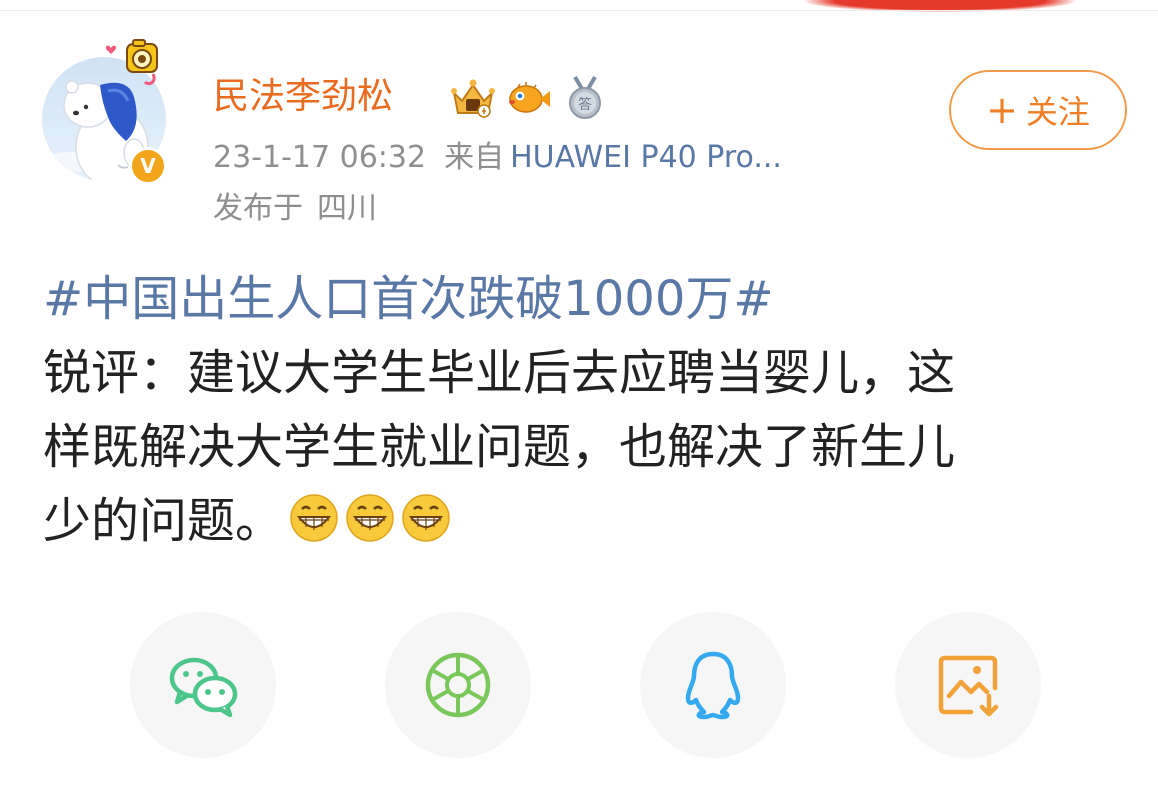 Image resolution: width=1158 pixels, height=790 pixels. I want to click on user-badges: 答, so click(529, 98).